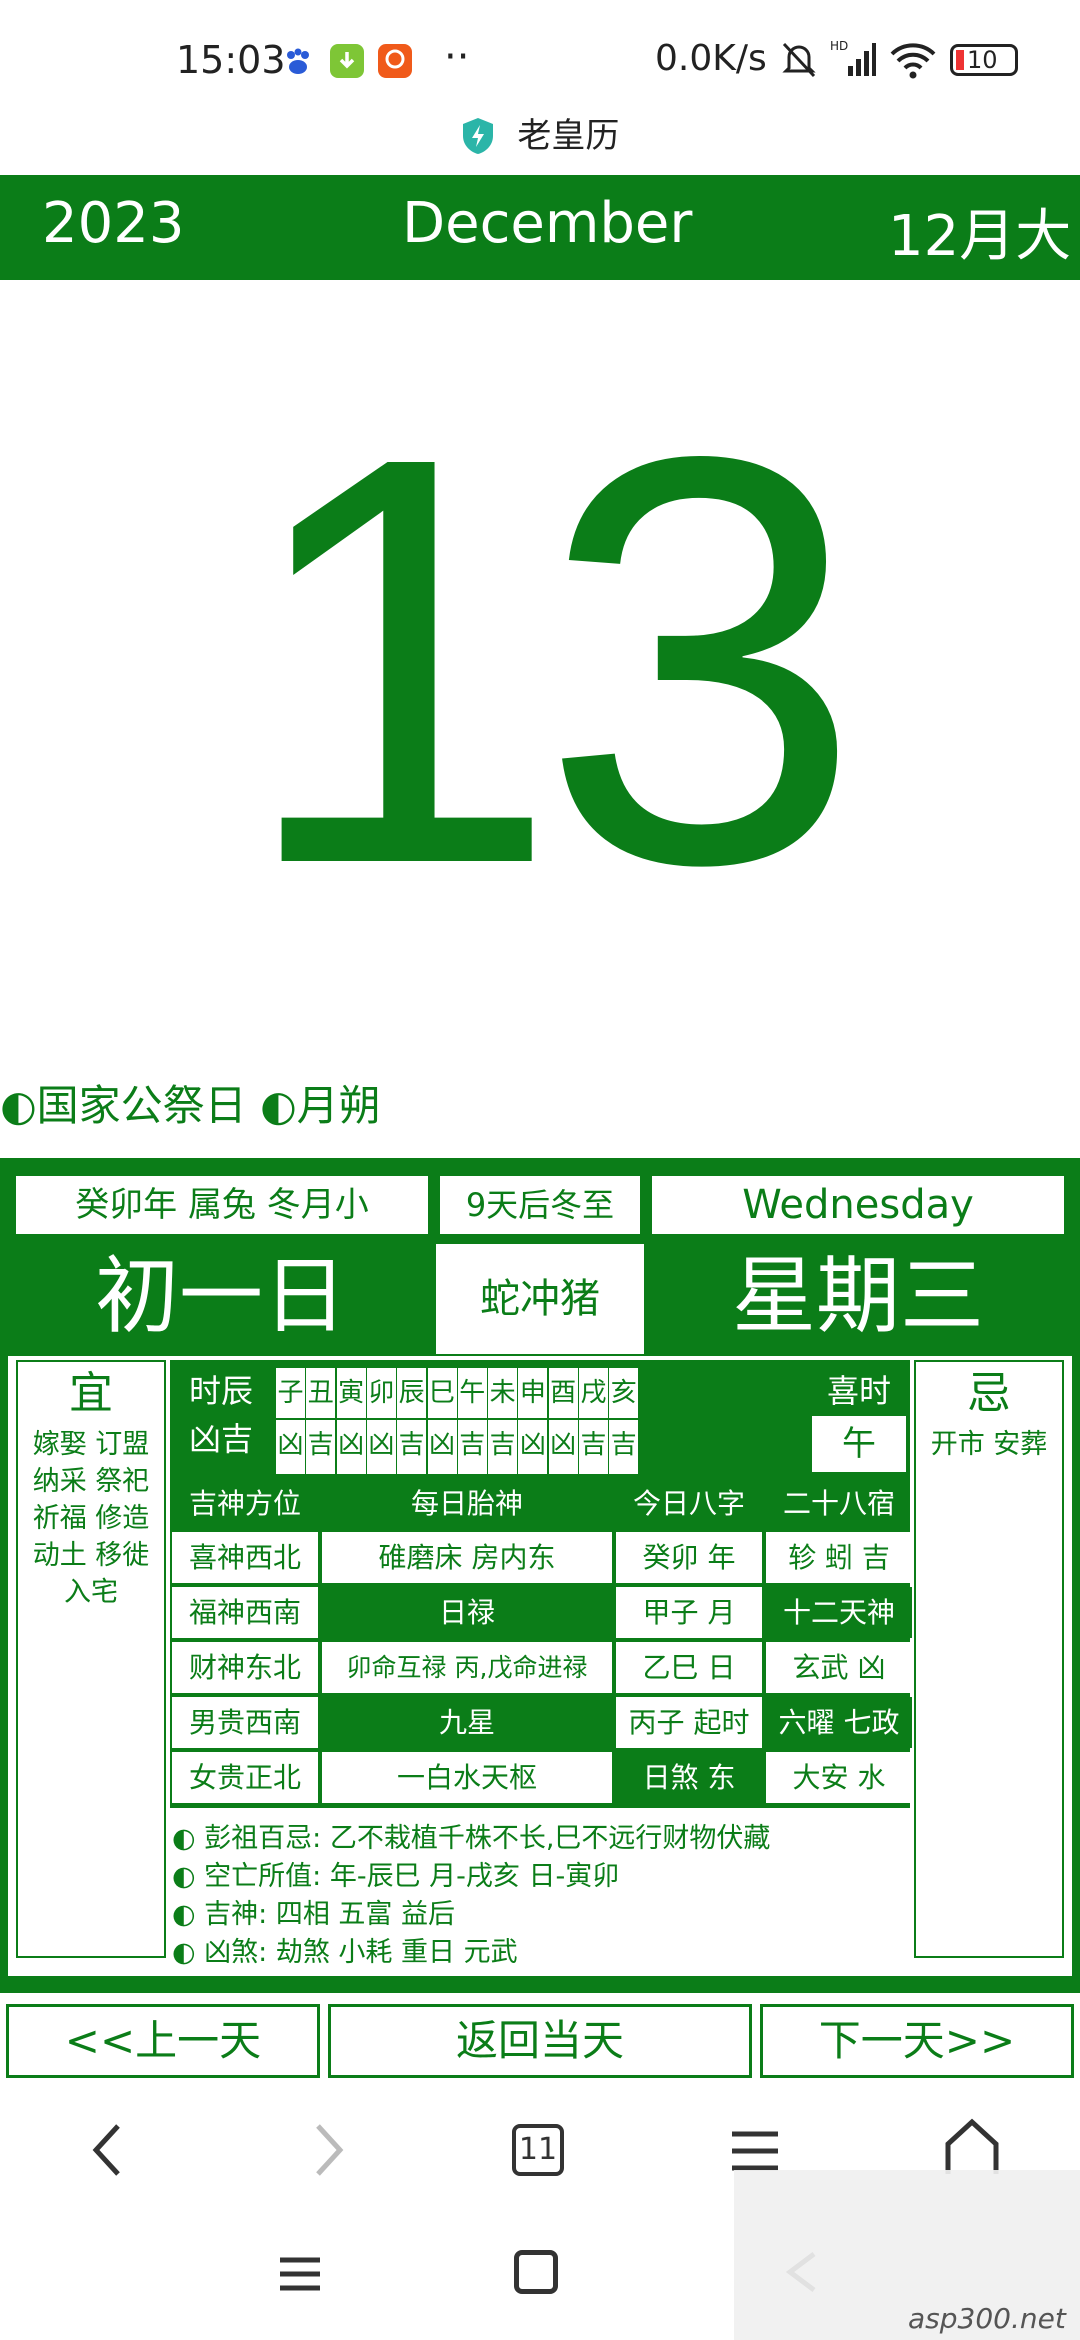  I want to click on conflict-zodiac: 蛇冲猪, so click(540, 1299).